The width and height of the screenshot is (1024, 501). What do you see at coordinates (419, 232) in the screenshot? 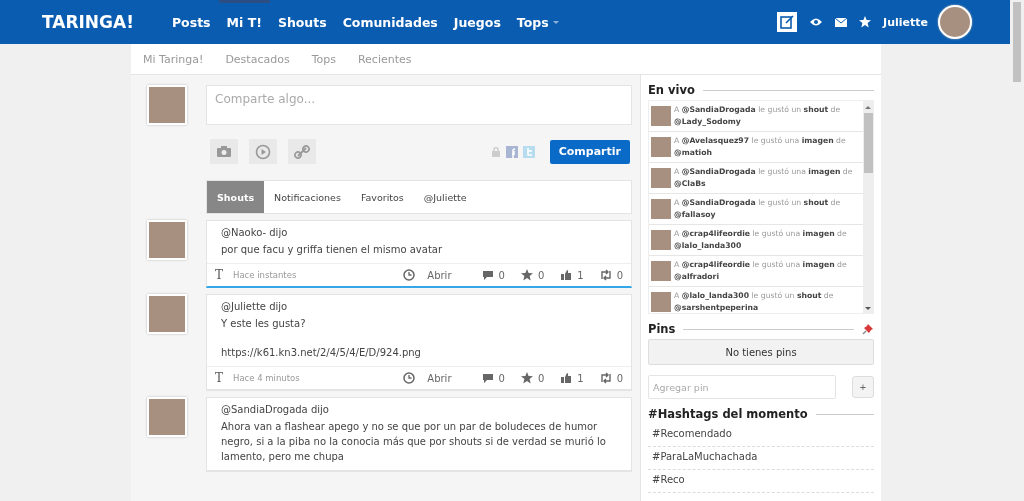
I see `author-link: @Naoko- dijo` at bounding box center [419, 232].